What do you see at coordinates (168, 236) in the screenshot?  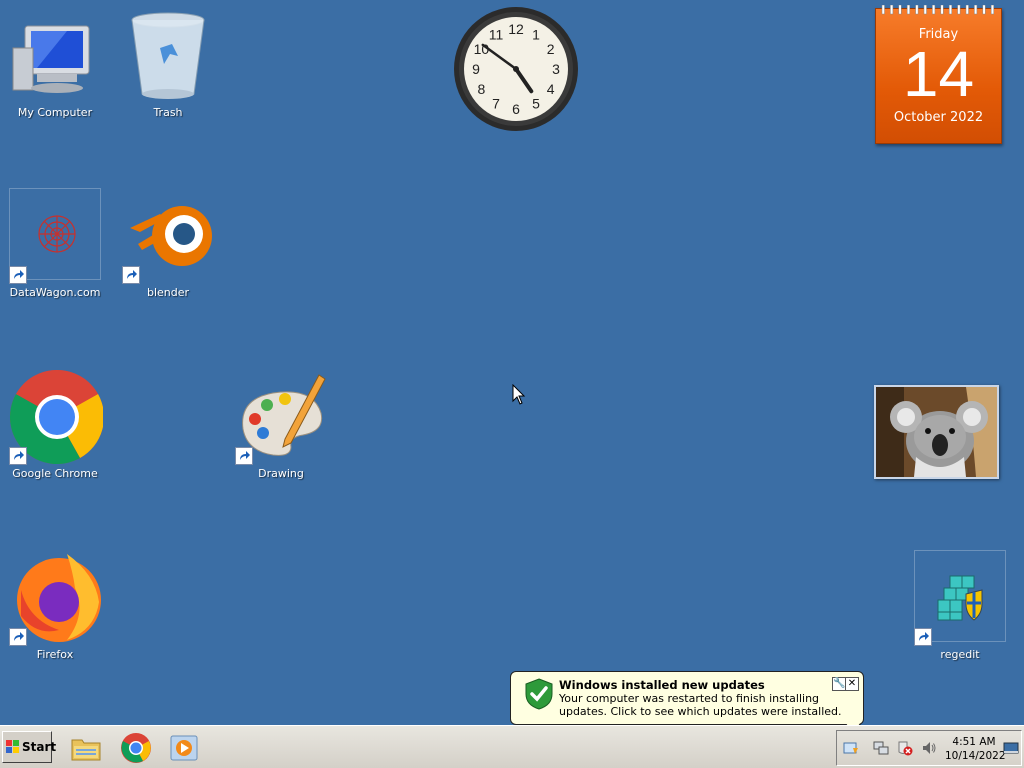 I see `blender-icon` at bounding box center [168, 236].